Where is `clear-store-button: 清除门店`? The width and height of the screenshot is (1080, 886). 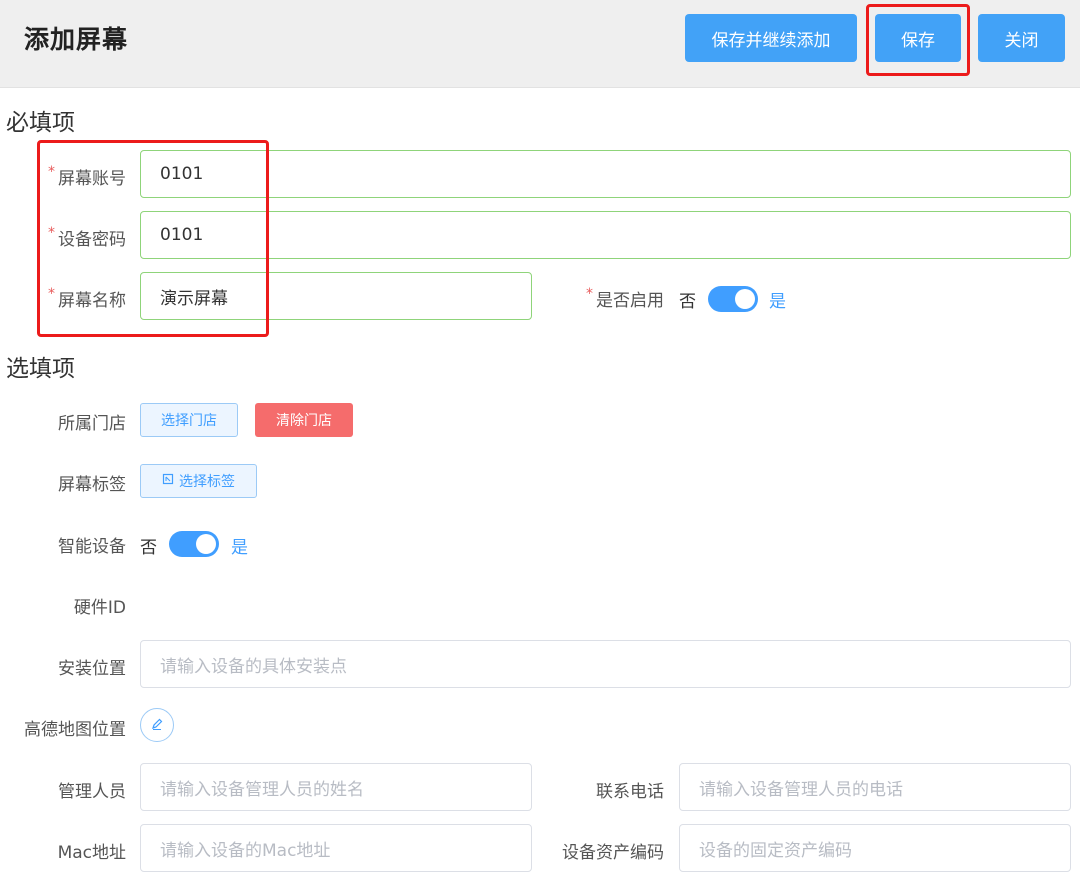 clear-store-button: 清除门店 is located at coordinates (304, 420).